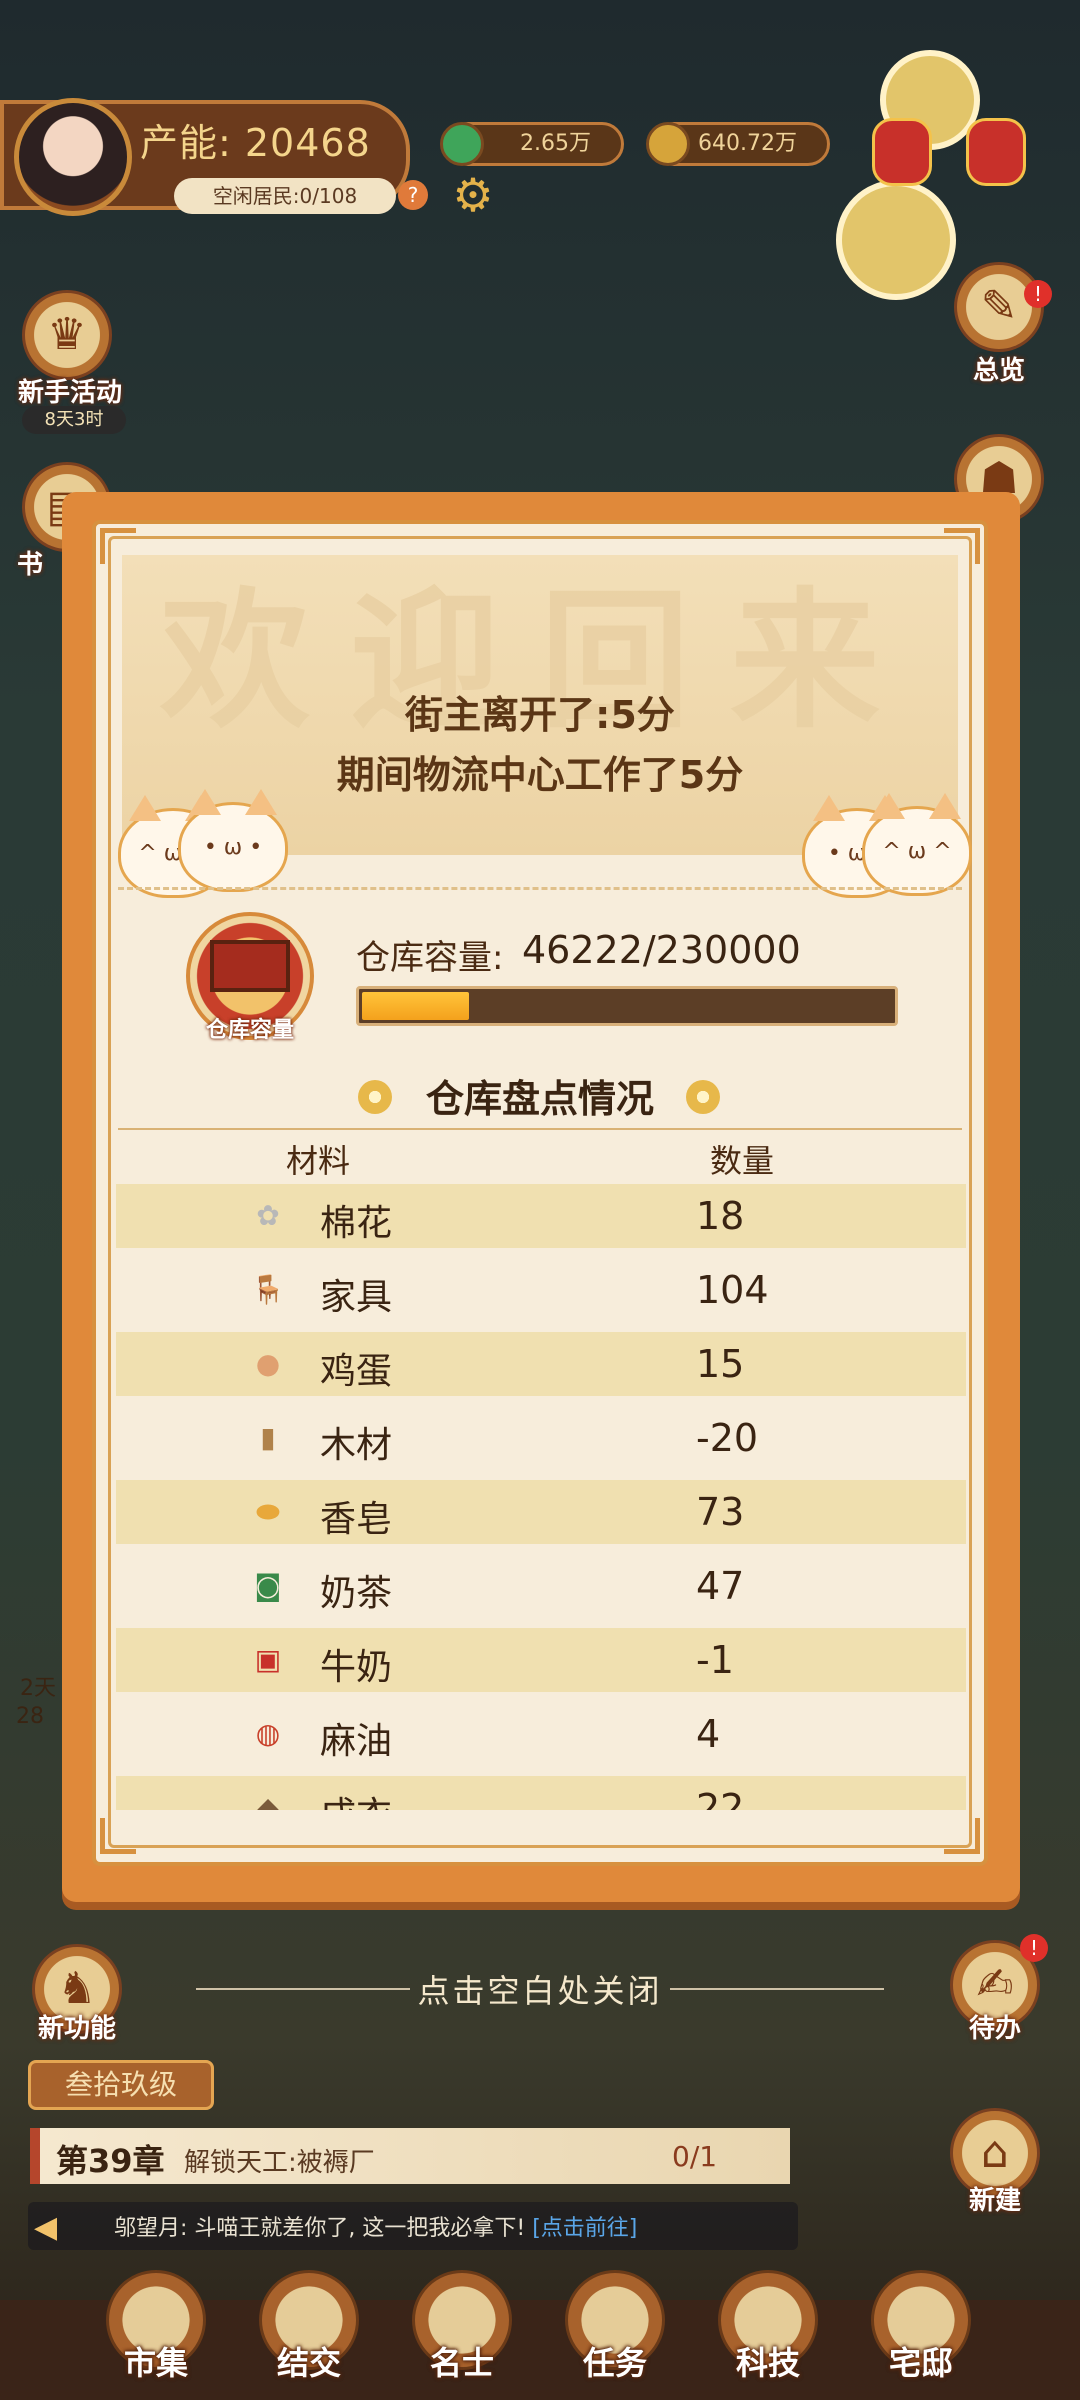 This screenshot has width=1080, height=2400. I want to click on nav-label: 结交, so click(309, 2361).